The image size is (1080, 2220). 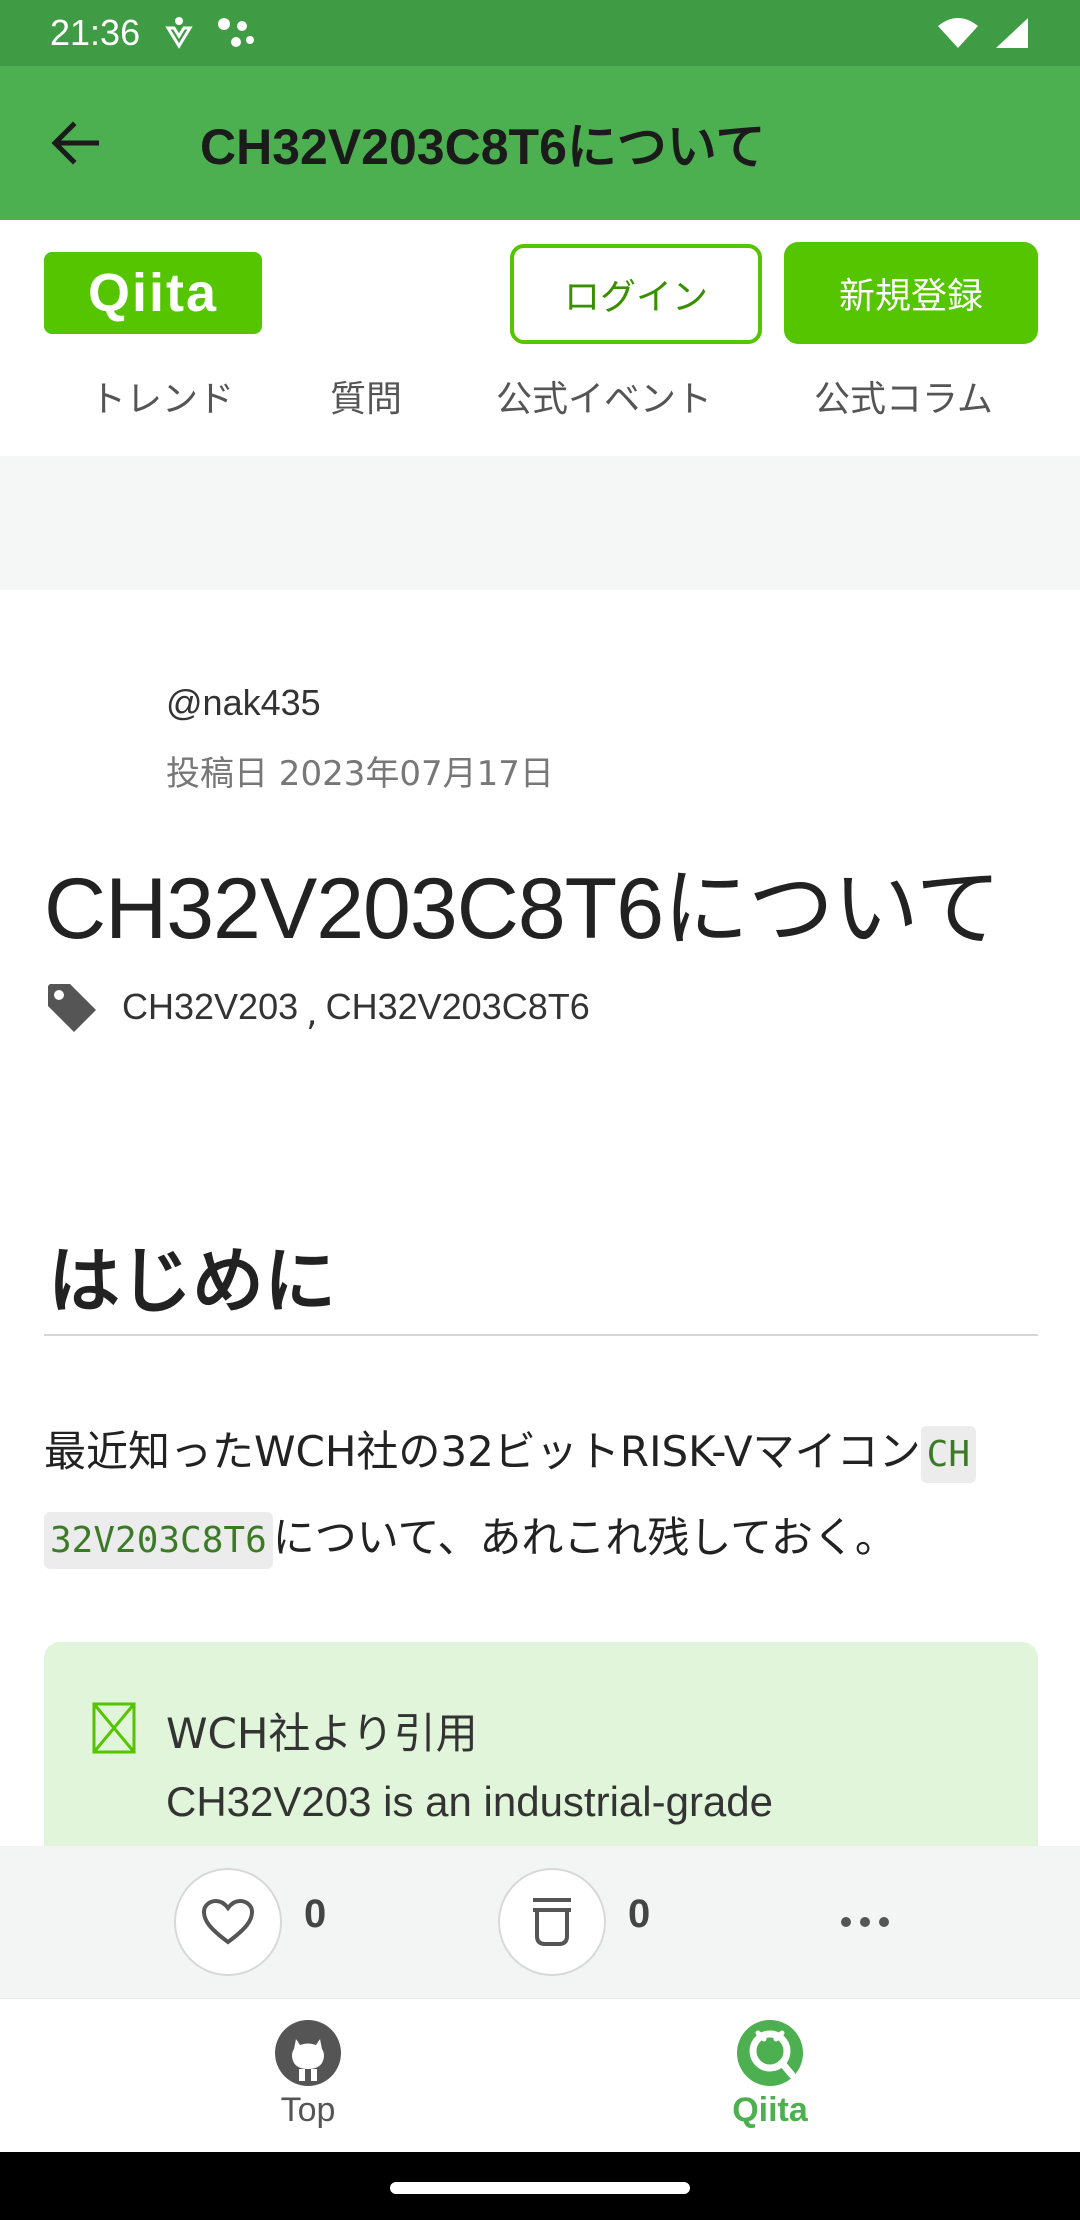 I want to click on home-gesture-handle, so click(x=540, y=2188).